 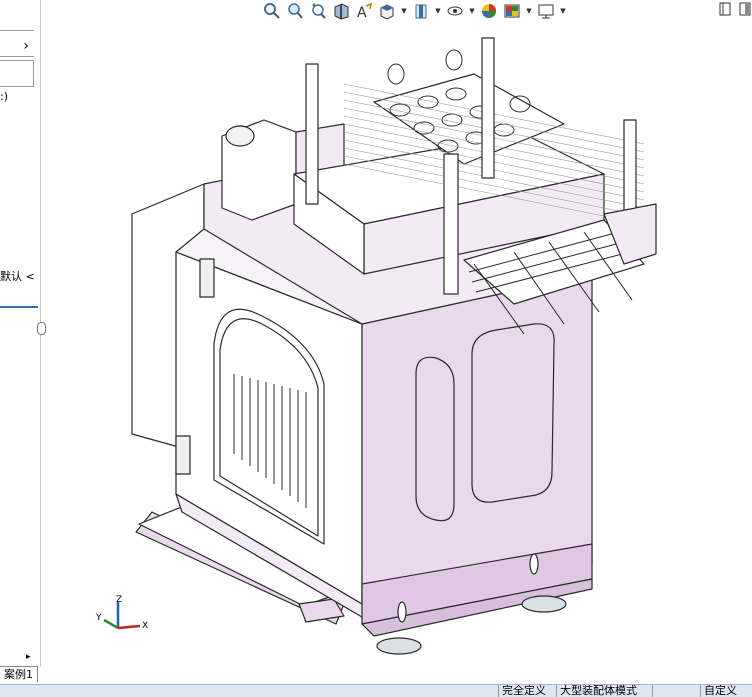 I want to click on panel-toggle-button, so click(x=744, y=9).